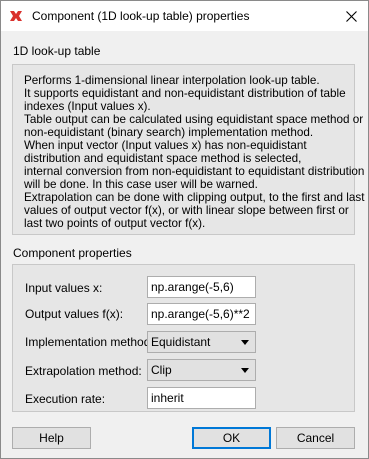  Describe the element at coordinates (51, 438) in the screenshot. I see `help-button: Help` at that location.